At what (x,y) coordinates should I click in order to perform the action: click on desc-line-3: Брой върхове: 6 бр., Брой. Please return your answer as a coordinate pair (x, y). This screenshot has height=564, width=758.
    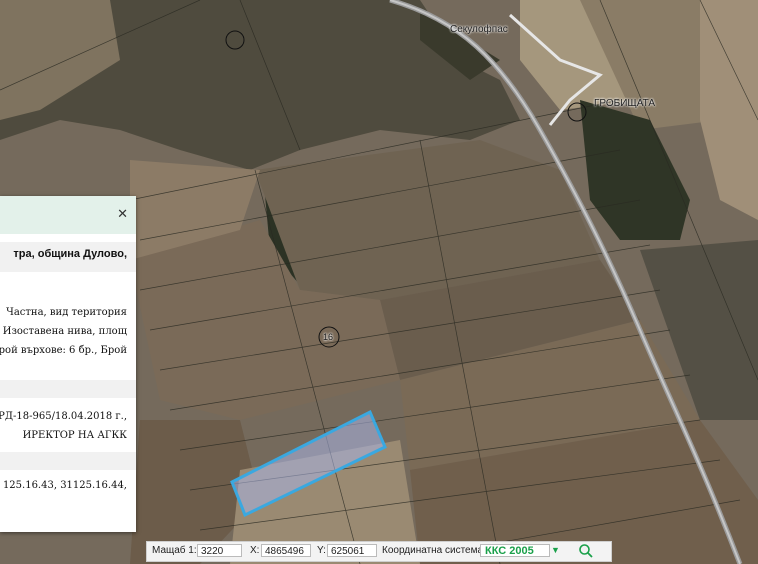
    Looking at the image, I should click on (63, 350).